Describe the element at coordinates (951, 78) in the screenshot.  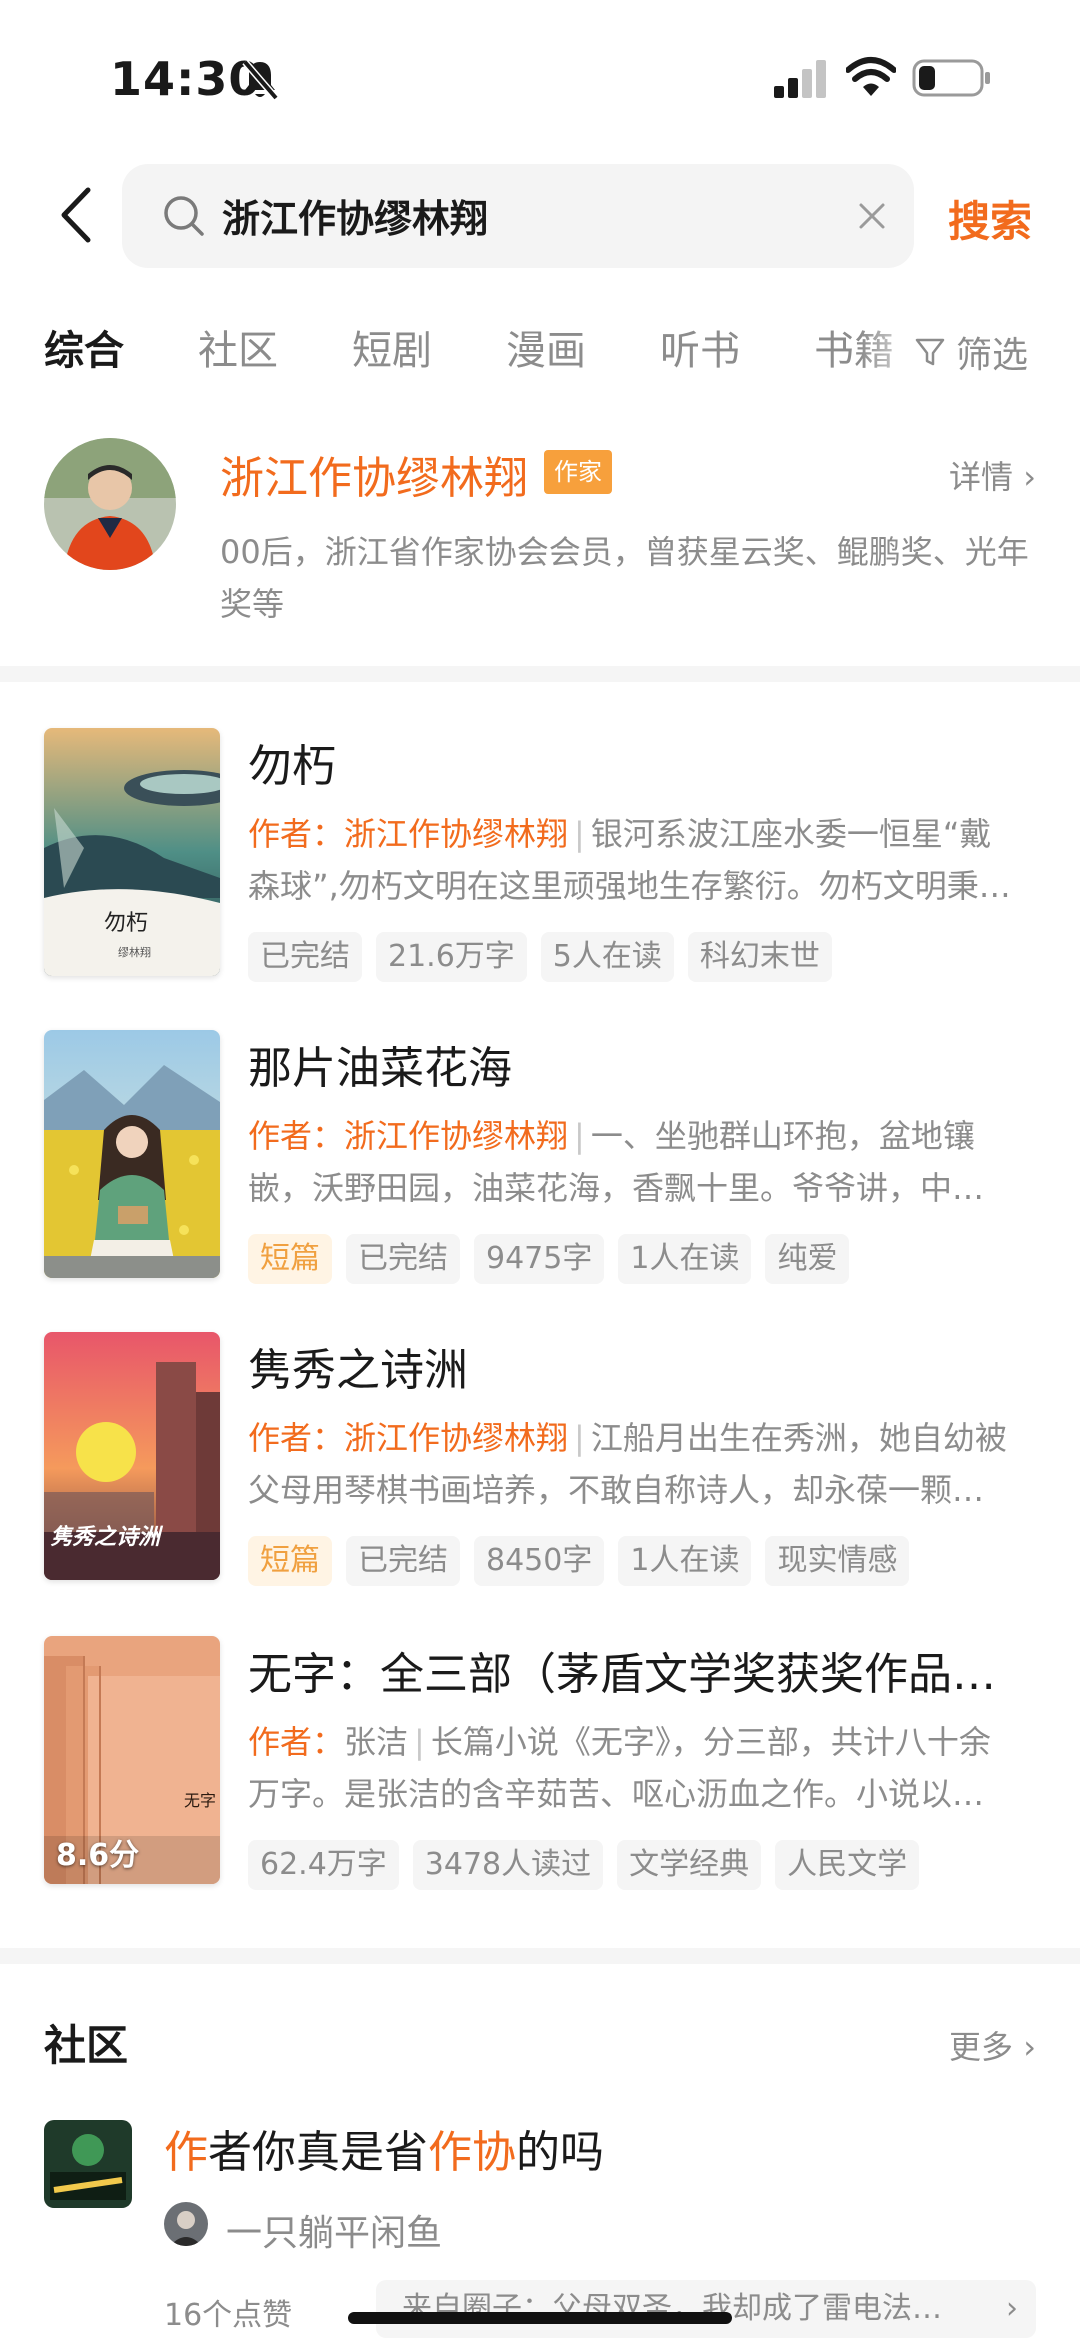
I see `battery-icon` at that location.